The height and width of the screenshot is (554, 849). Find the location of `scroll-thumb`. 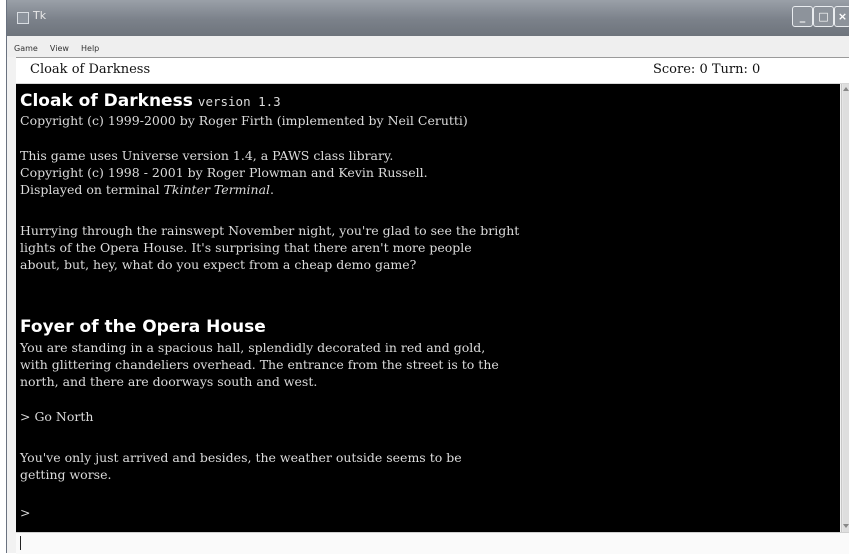

scroll-thumb is located at coordinates (846, 308).